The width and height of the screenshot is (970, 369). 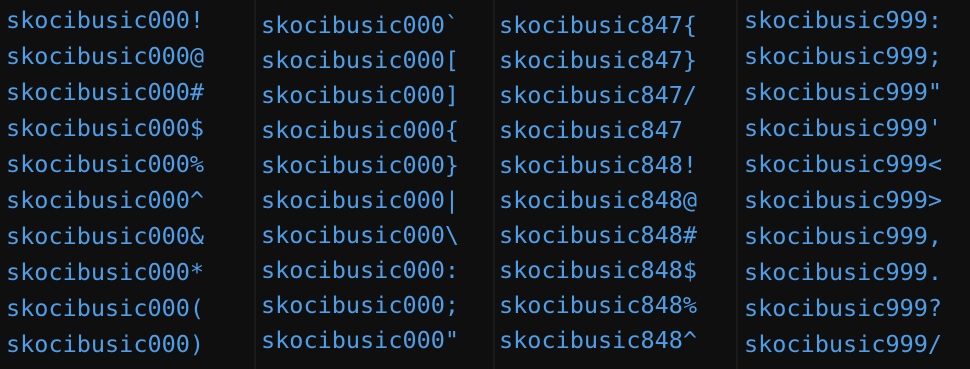 What do you see at coordinates (360, 25) in the screenshot?
I see `terminal-line: skocibusic000`` at bounding box center [360, 25].